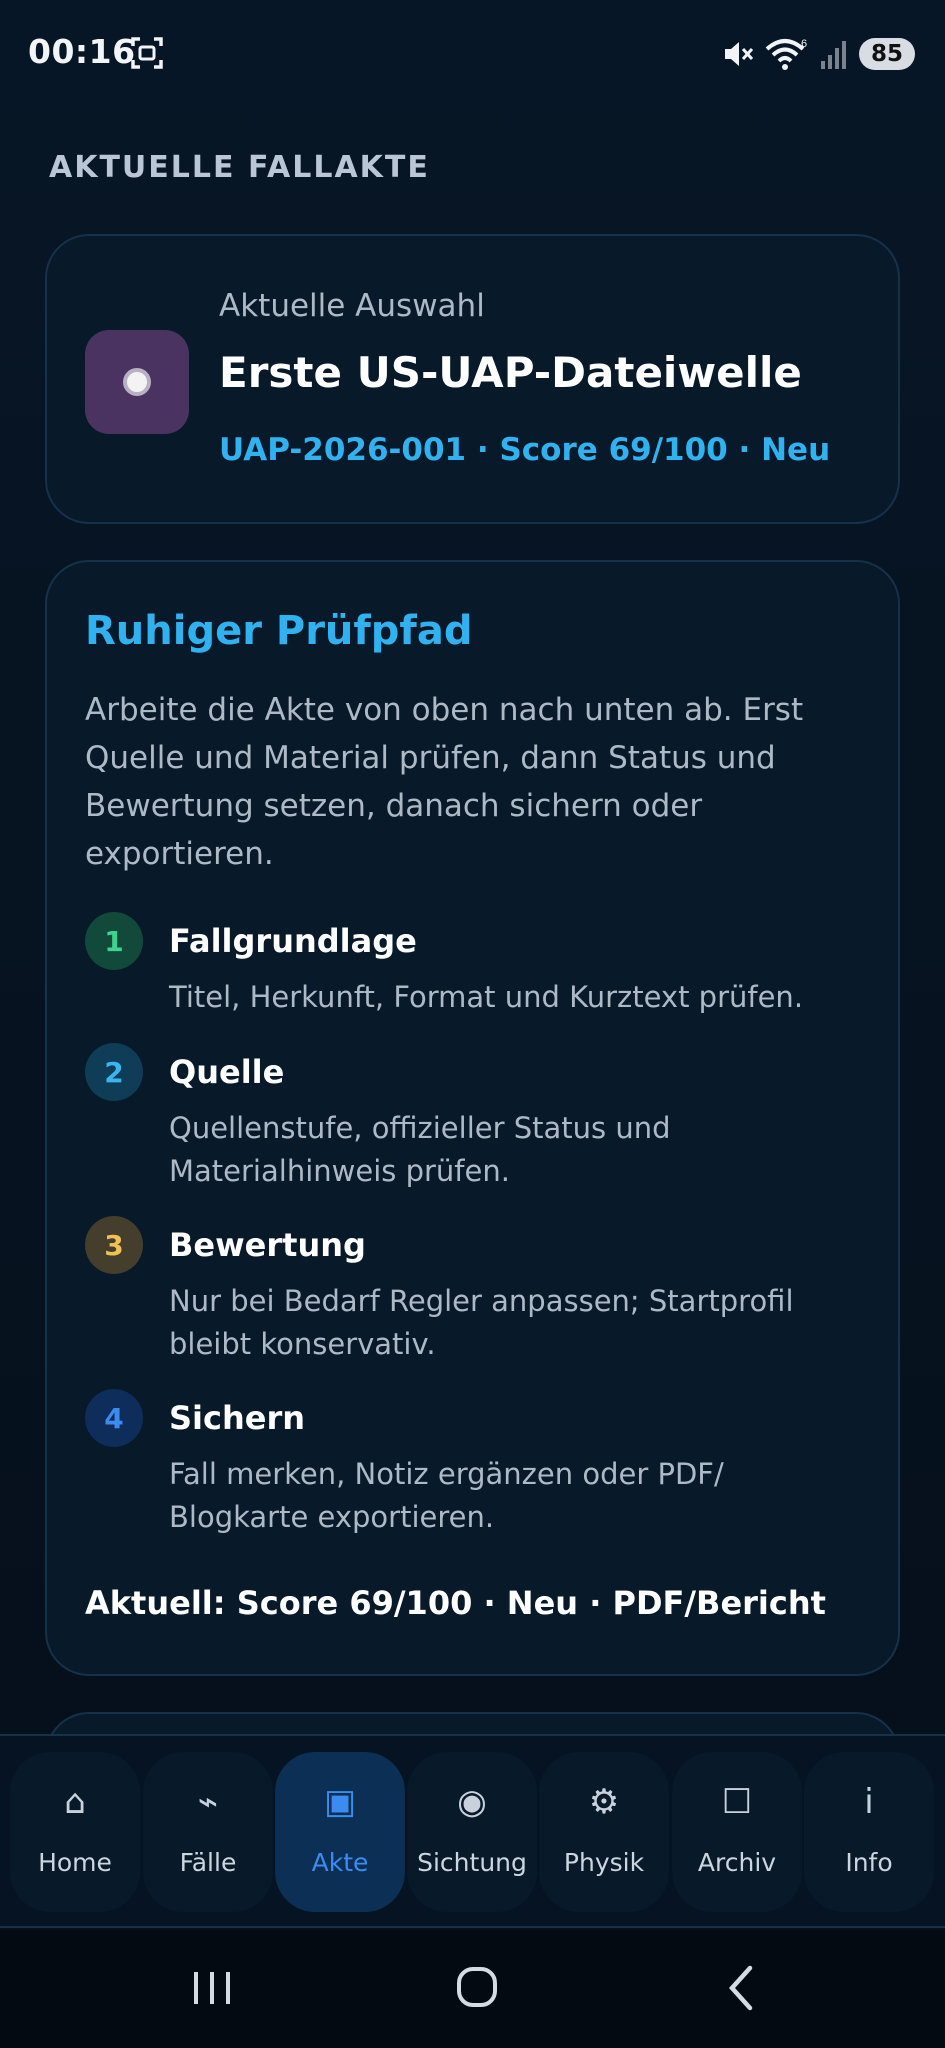  I want to click on nav-label: Physik, so click(604, 1862).